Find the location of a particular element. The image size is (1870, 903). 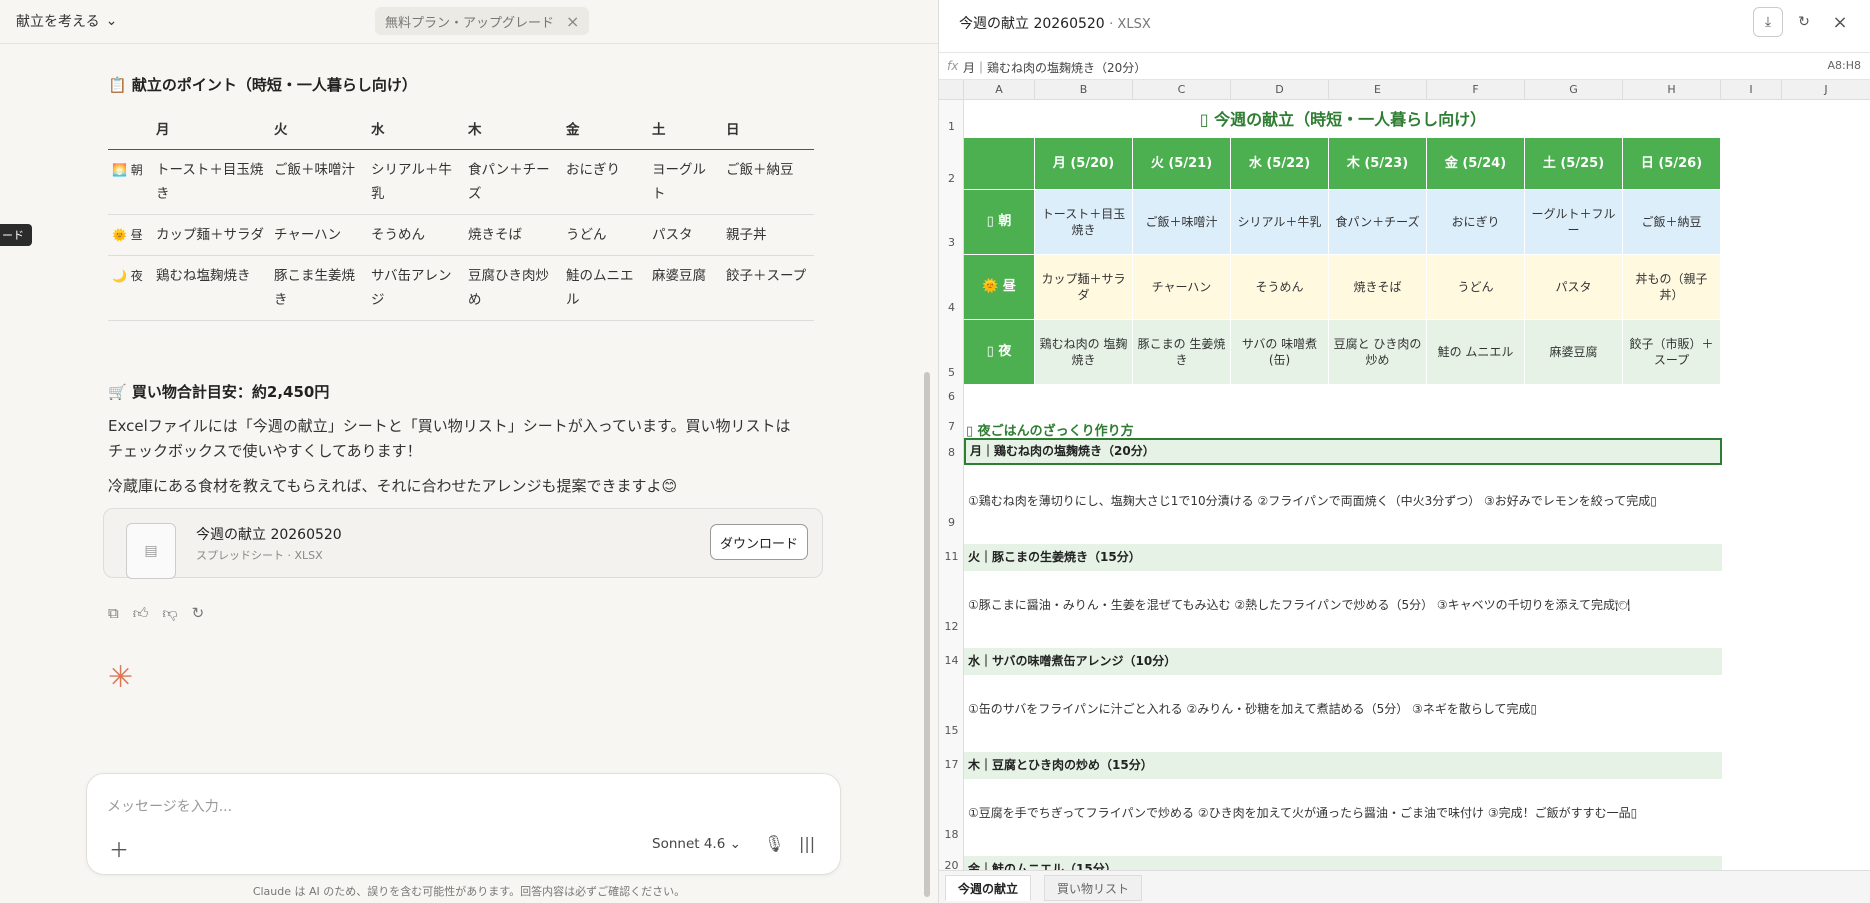

day-header: 金 is located at coordinates (605, 128).